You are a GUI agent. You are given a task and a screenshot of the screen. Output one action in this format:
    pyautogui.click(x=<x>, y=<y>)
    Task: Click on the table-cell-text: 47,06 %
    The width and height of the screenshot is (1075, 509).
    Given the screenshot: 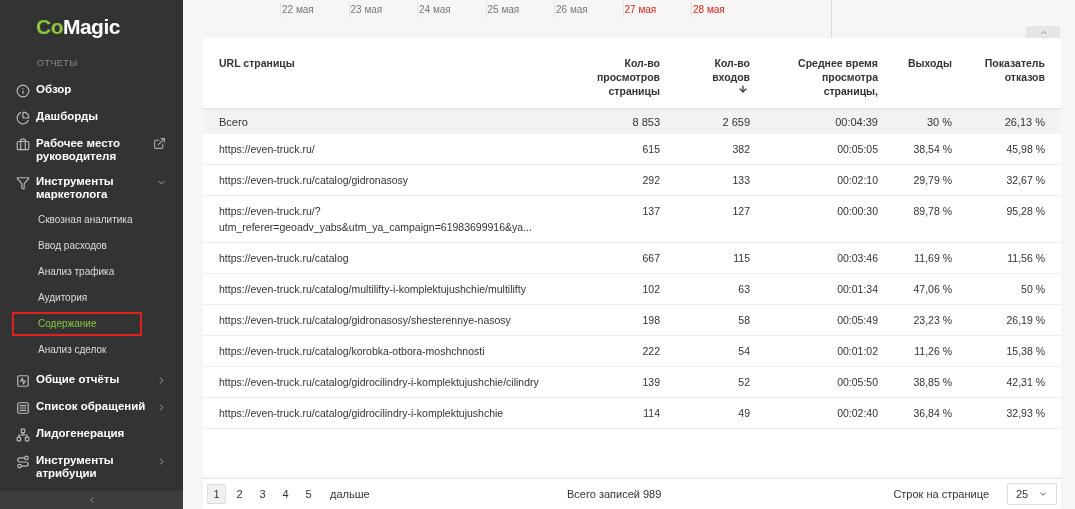 What is the action you would take?
    pyautogui.click(x=932, y=289)
    